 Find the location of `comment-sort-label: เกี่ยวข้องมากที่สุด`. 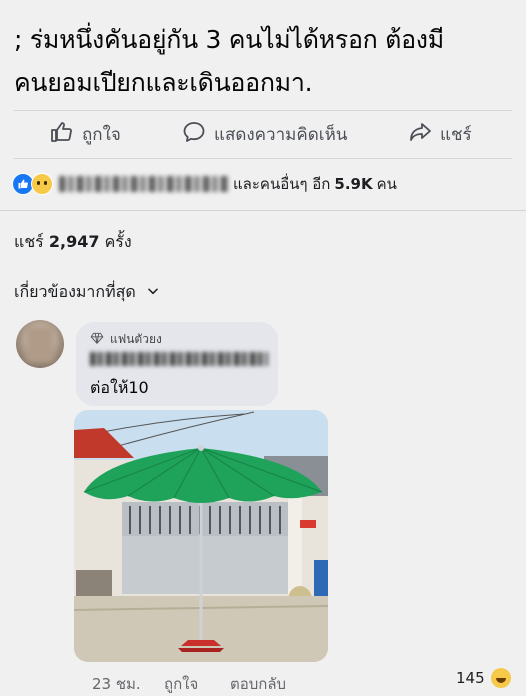

comment-sort-label: เกี่ยวข้องมากที่สุด is located at coordinates (75, 291).